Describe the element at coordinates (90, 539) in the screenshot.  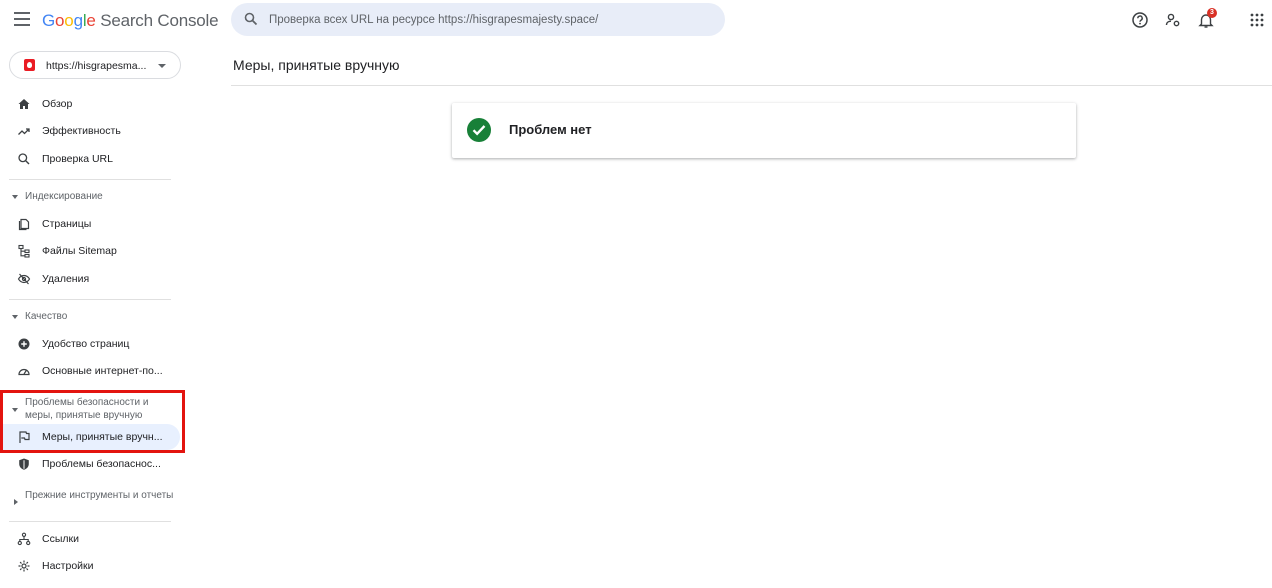
I see `sidebar-item-links: Ссылки` at that location.